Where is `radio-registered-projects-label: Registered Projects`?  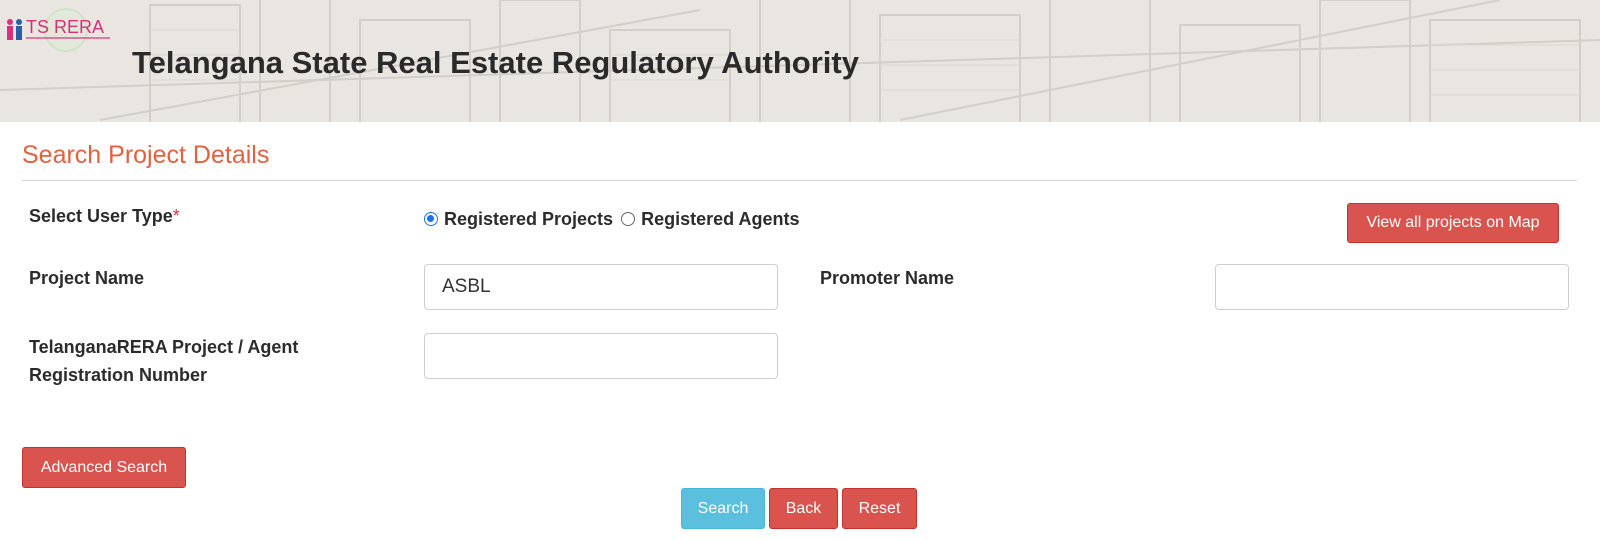
radio-registered-projects-label: Registered Projects is located at coordinates (528, 219).